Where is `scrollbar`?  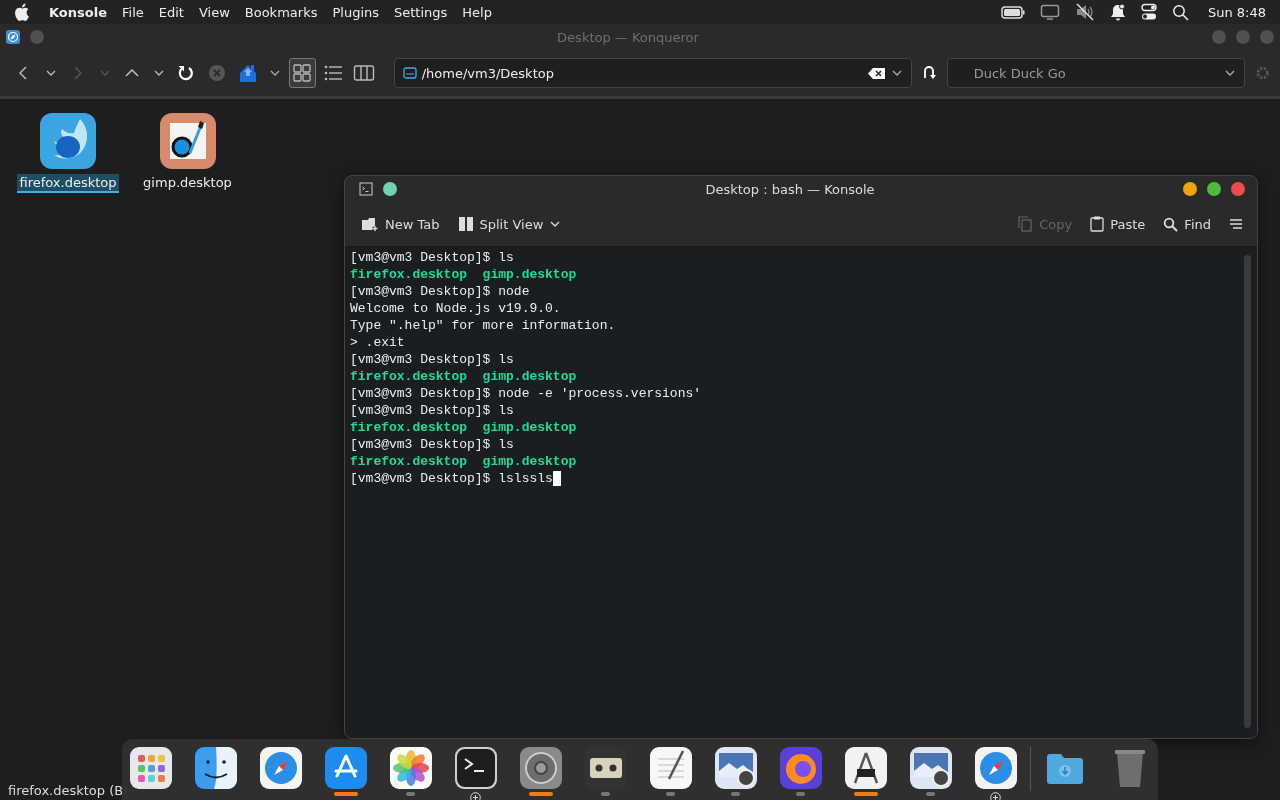 scrollbar is located at coordinates (1247, 491).